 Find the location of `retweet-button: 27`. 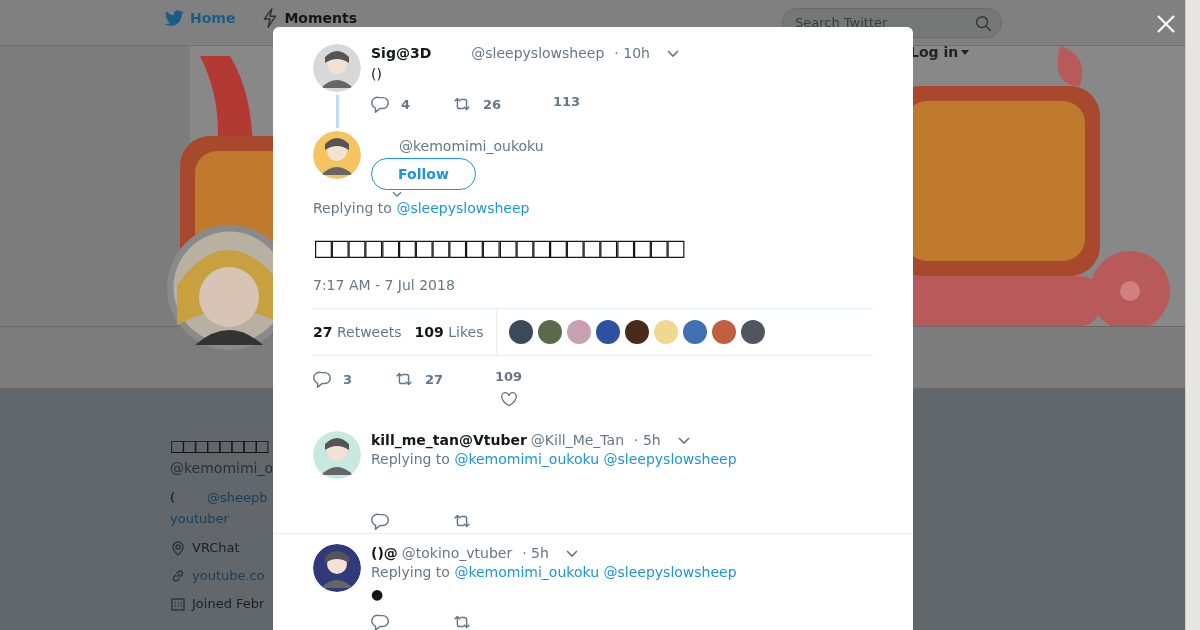

retweet-button: 27 is located at coordinates (433, 379).